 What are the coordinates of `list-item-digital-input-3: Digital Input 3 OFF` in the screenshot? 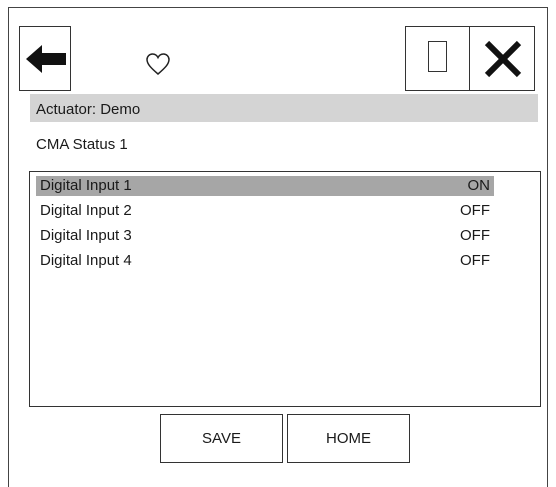 It's located at (265, 236).